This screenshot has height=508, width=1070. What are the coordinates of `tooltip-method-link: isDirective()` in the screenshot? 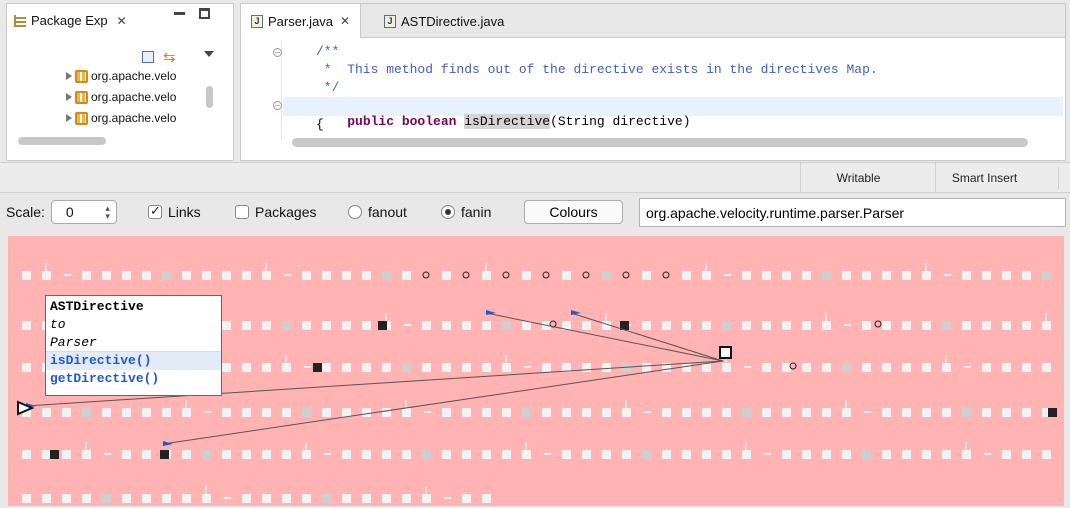 It's located at (133, 361).